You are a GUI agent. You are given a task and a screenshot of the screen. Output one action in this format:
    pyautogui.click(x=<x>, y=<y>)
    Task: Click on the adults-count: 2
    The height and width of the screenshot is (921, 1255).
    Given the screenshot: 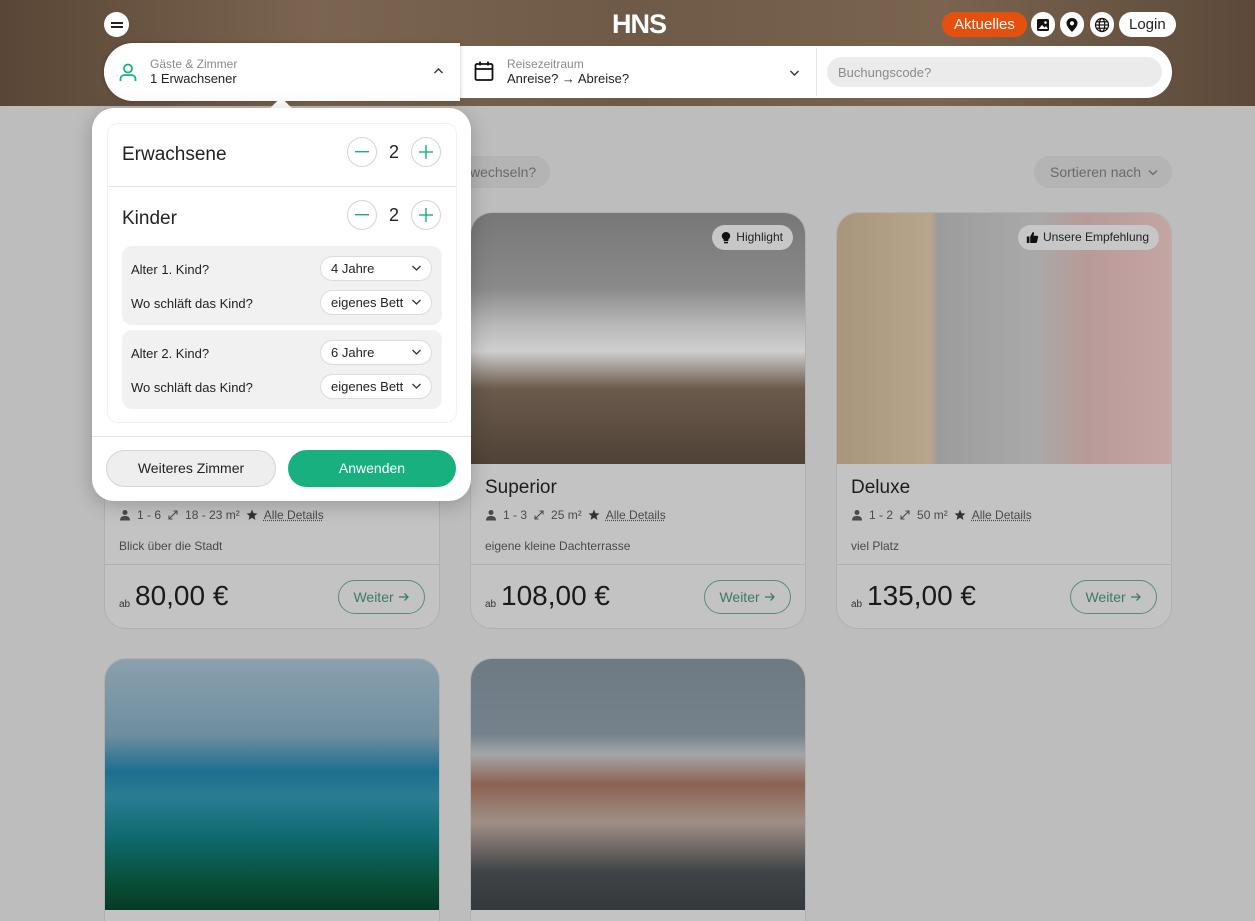 What is the action you would take?
    pyautogui.click(x=393, y=152)
    